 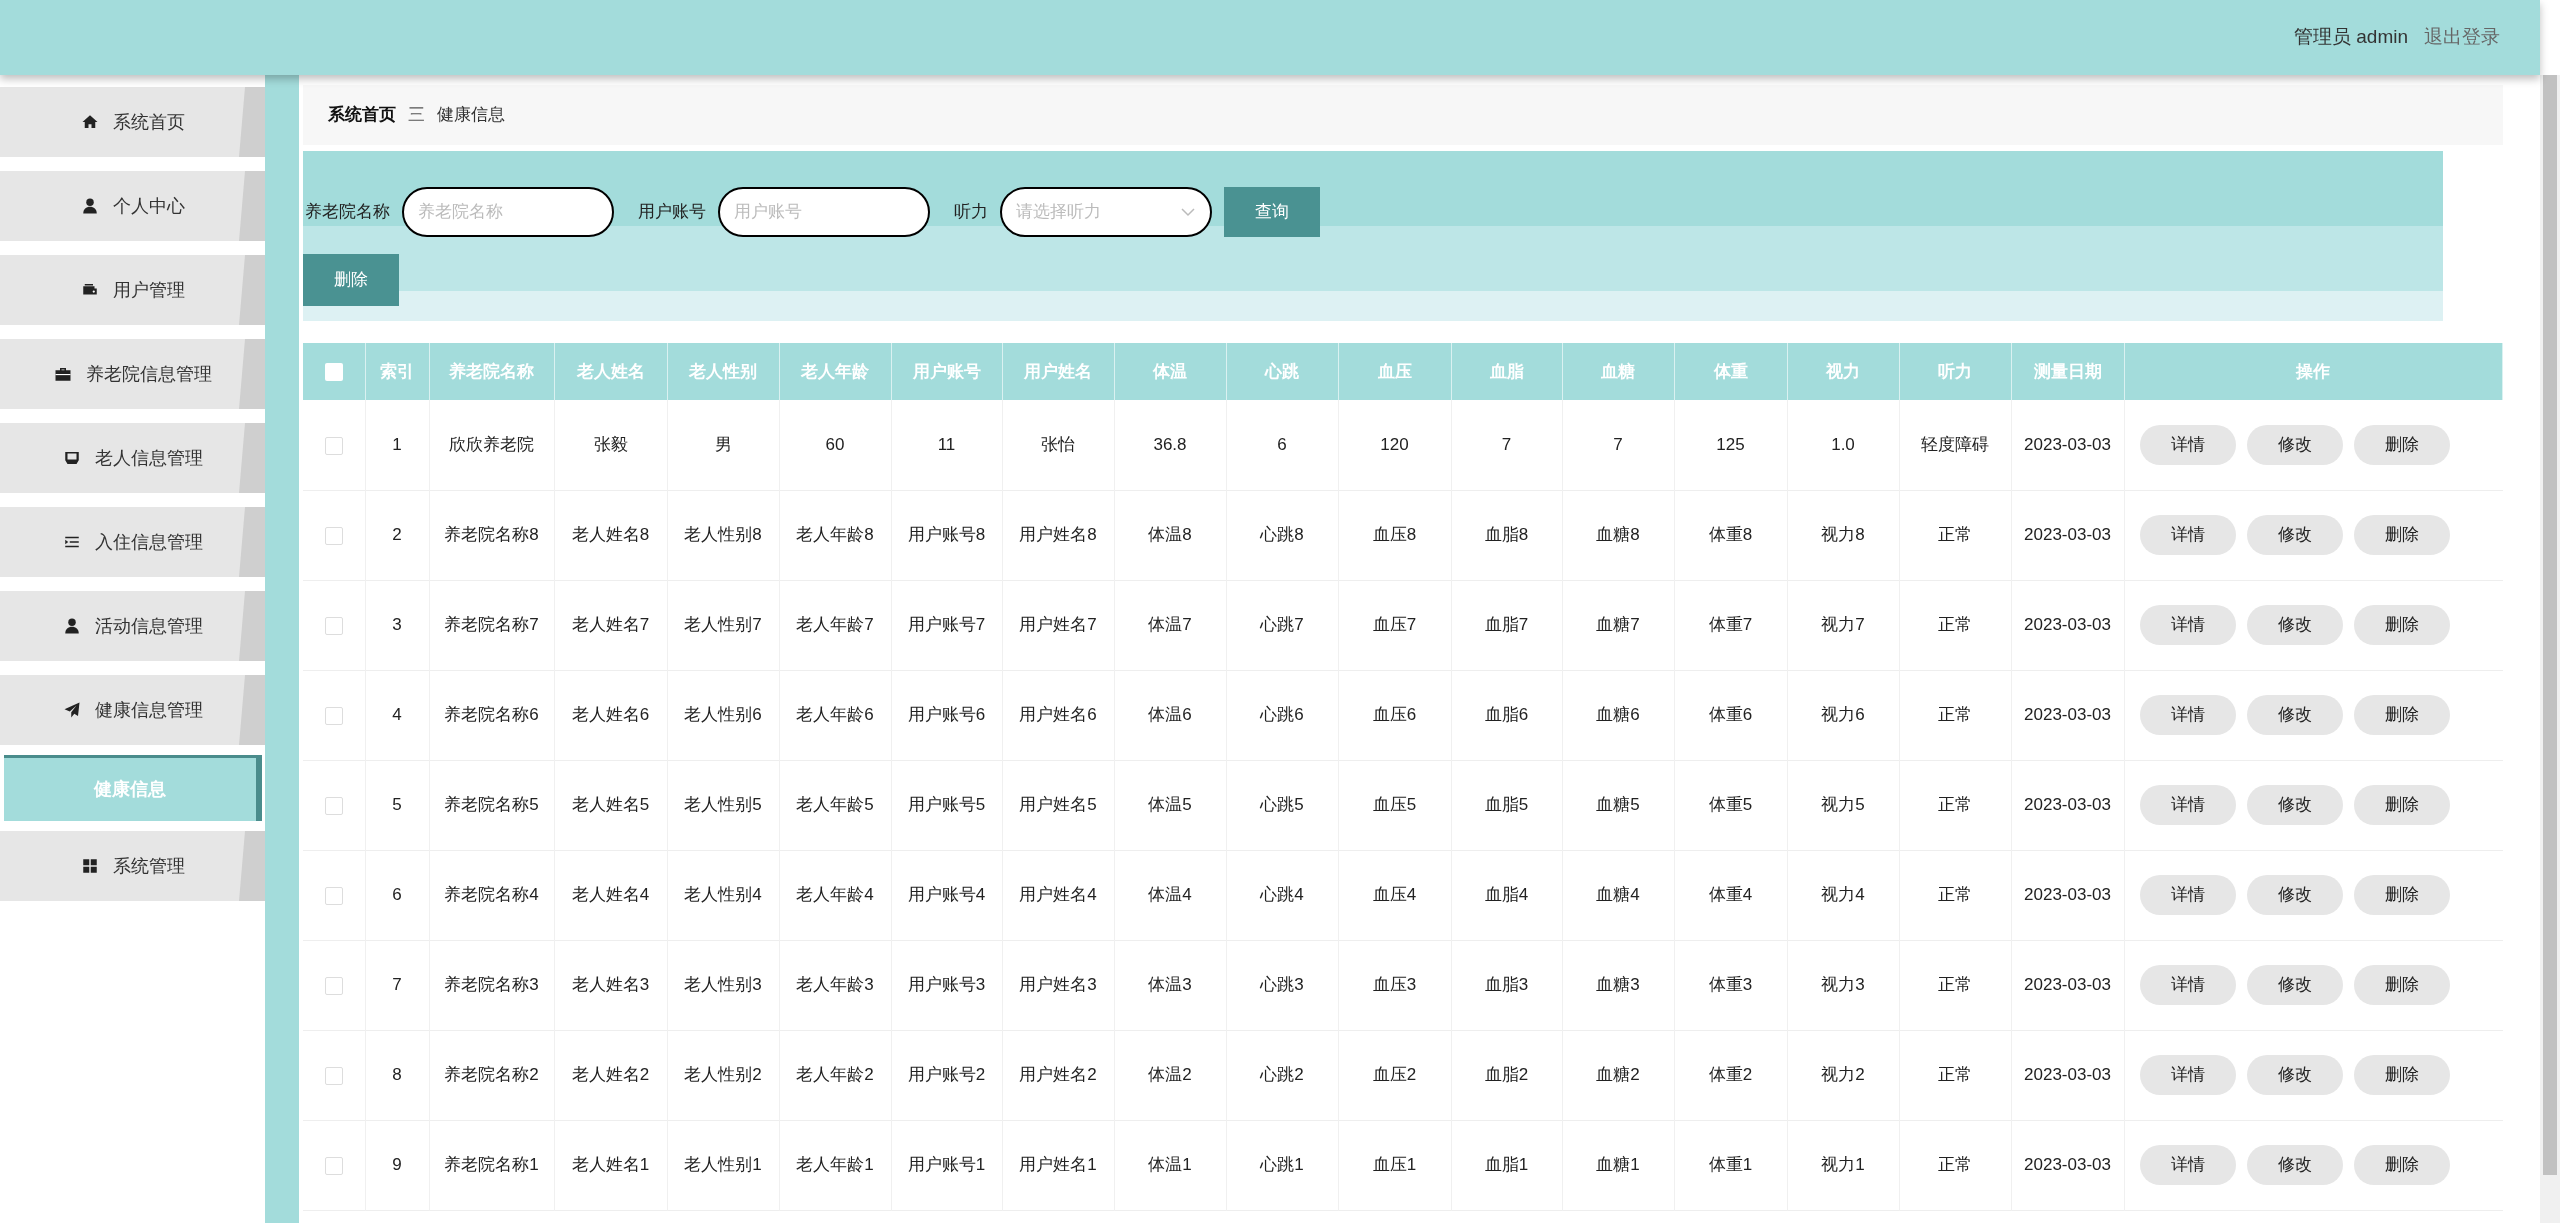 I want to click on column-header: 测量日期, so click(x=2067, y=371).